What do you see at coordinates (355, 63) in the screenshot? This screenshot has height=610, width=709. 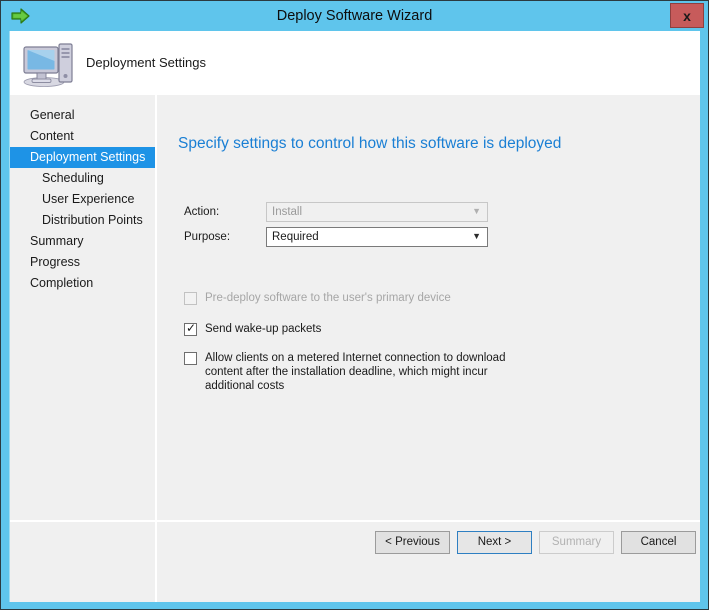 I see `wizard-header: Deployment Settings` at bounding box center [355, 63].